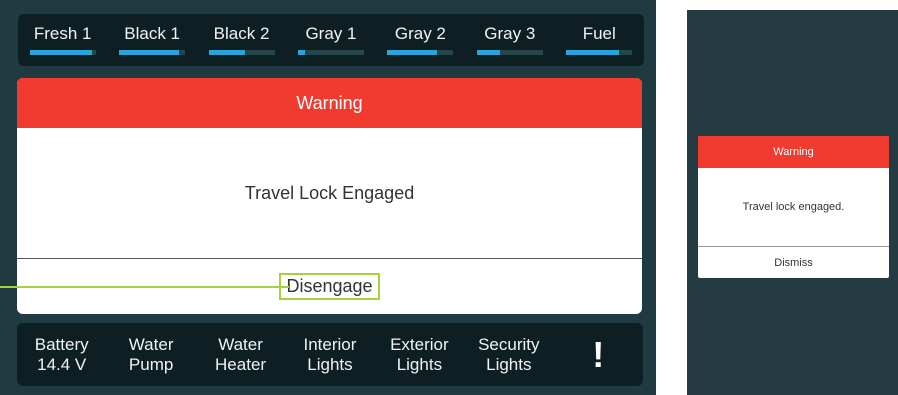 This screenshot has height=395, width=898. What do you see at coordinates (61, 344) in the screenshot?
I see `control-label: Battery` at bounding box center [61, 344].